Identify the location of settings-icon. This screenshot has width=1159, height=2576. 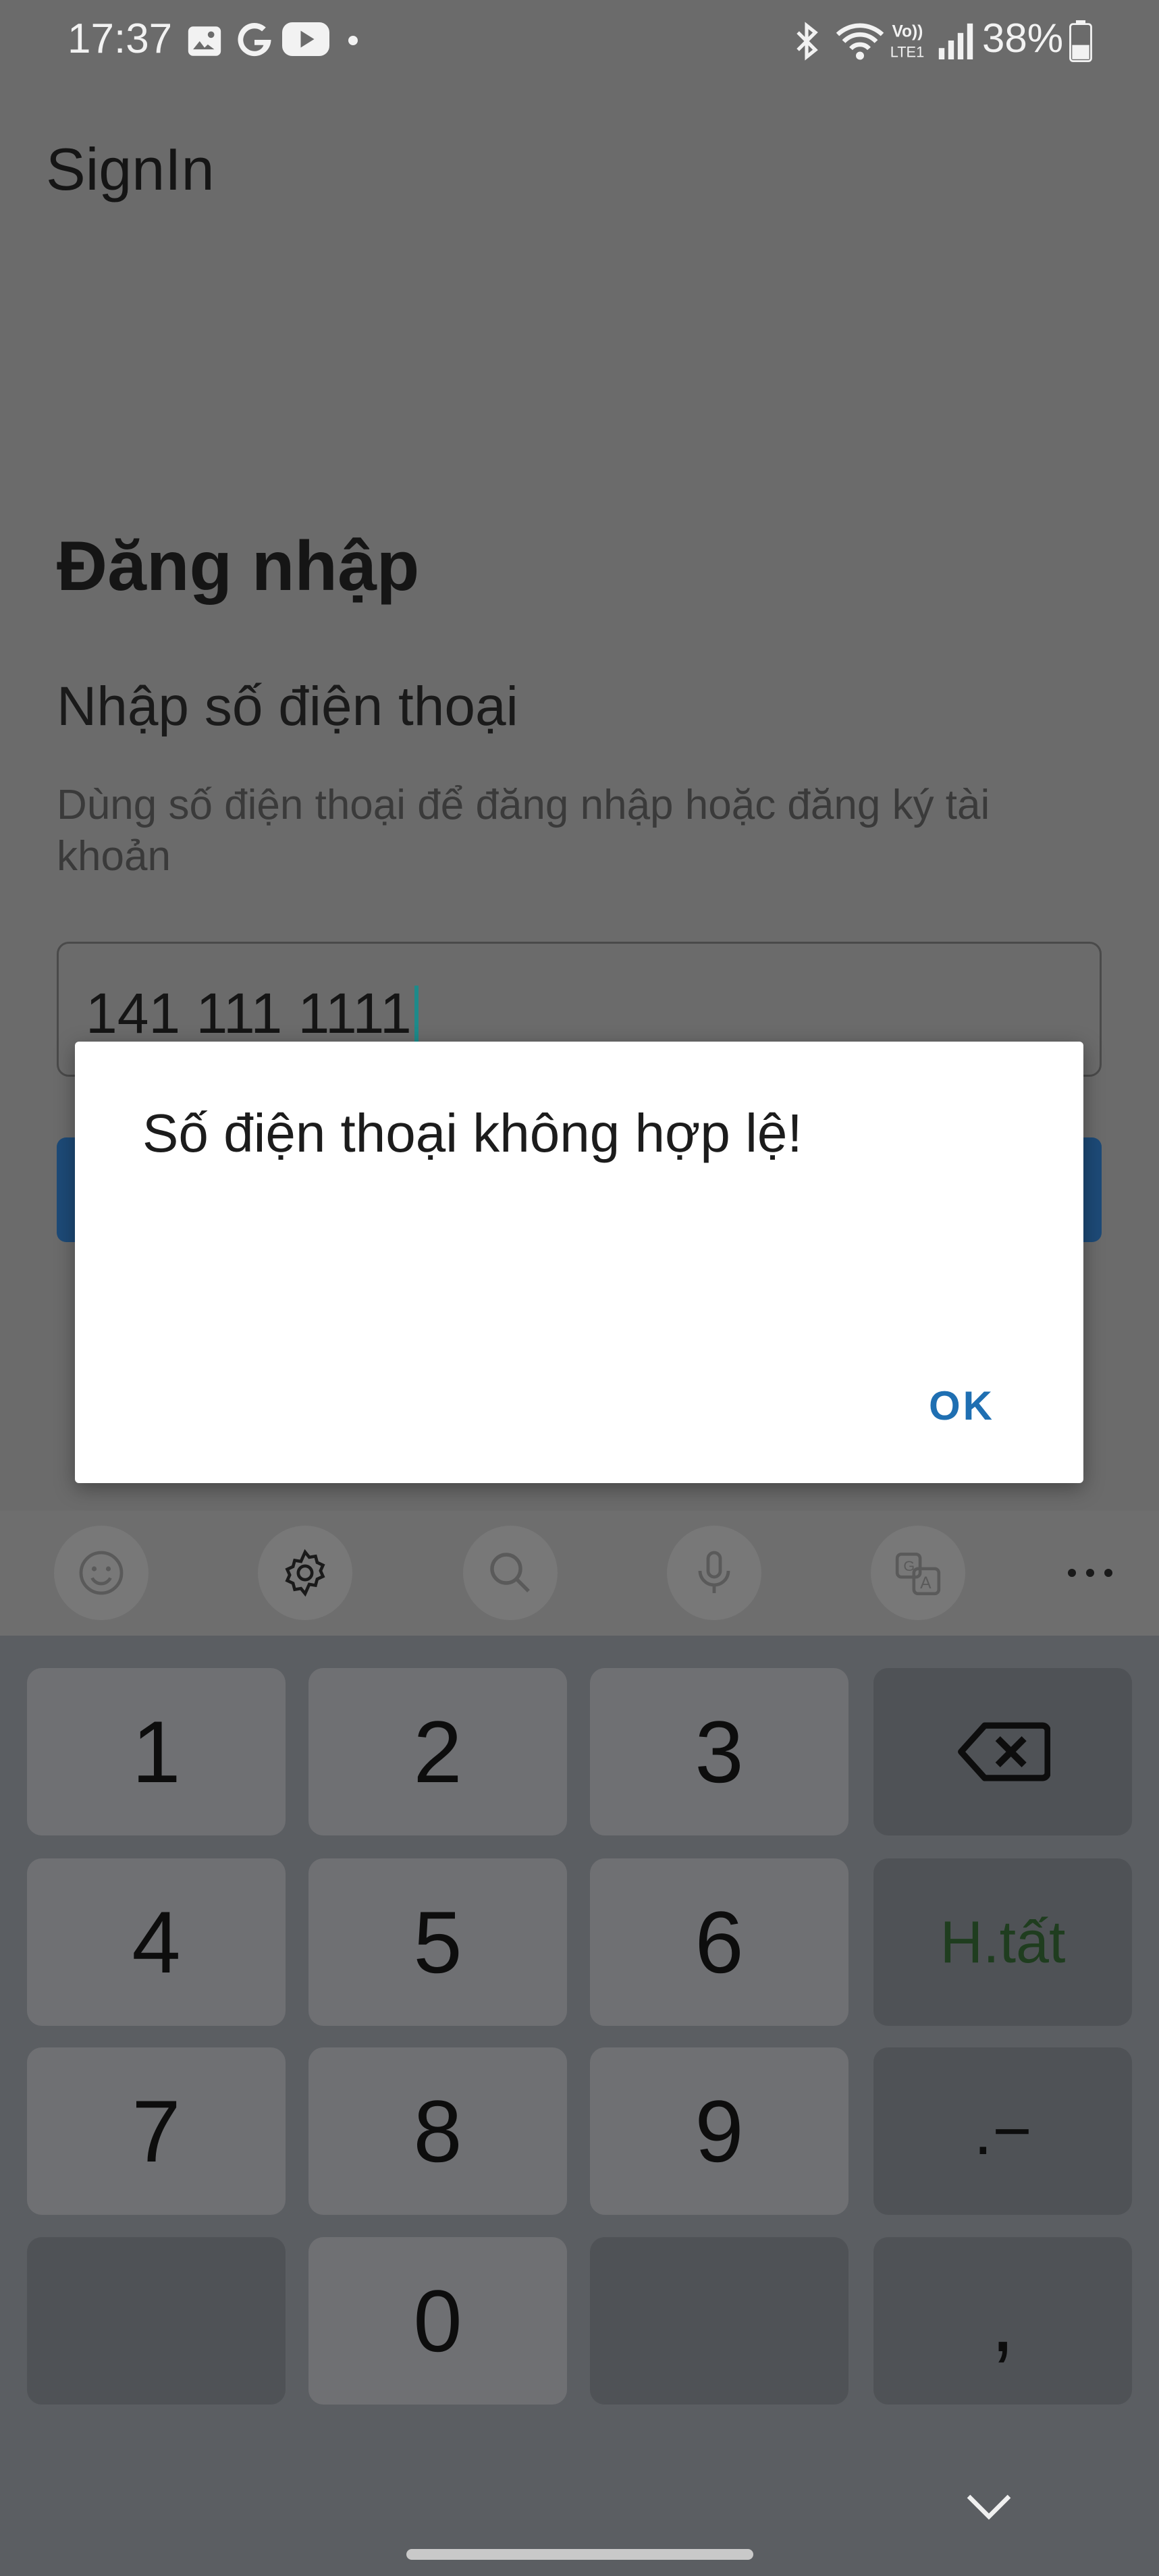
(305, 1573).